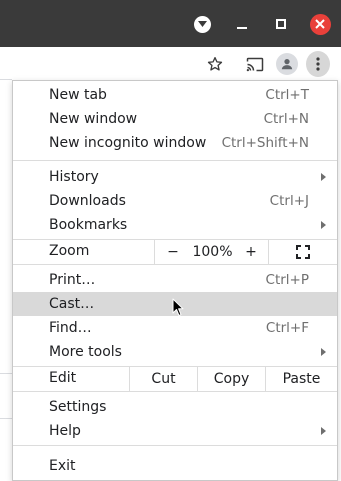  I want to click on profile-icon, so click(287, 64).